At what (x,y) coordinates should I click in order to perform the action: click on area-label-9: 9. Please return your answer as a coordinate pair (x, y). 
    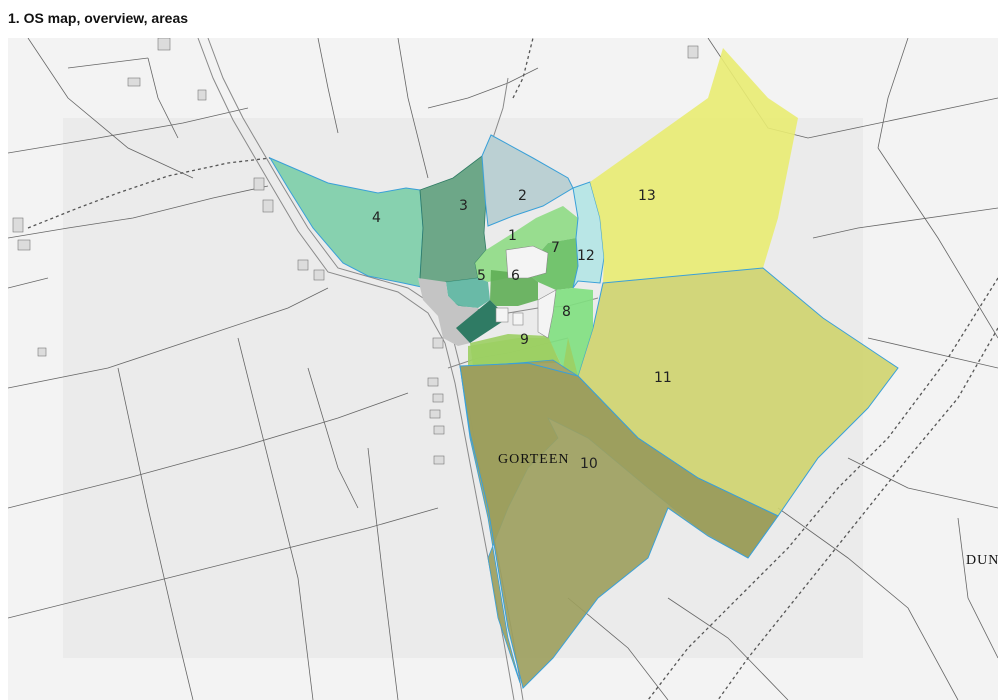
    Looking at the image, I should click on (524, 340).